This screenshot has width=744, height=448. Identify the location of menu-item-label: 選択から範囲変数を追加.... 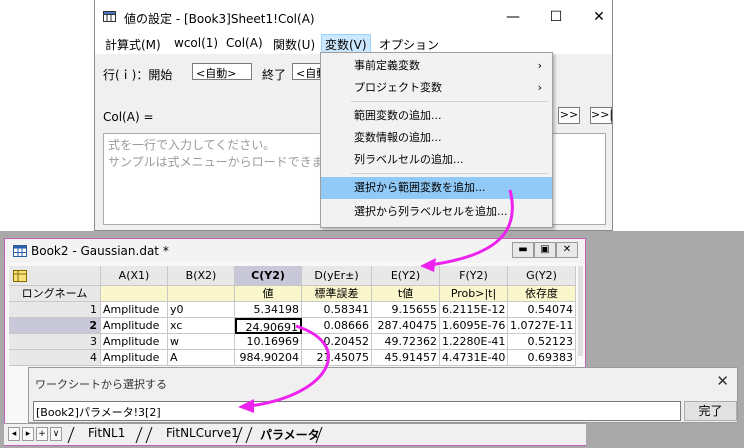
(420, 187).